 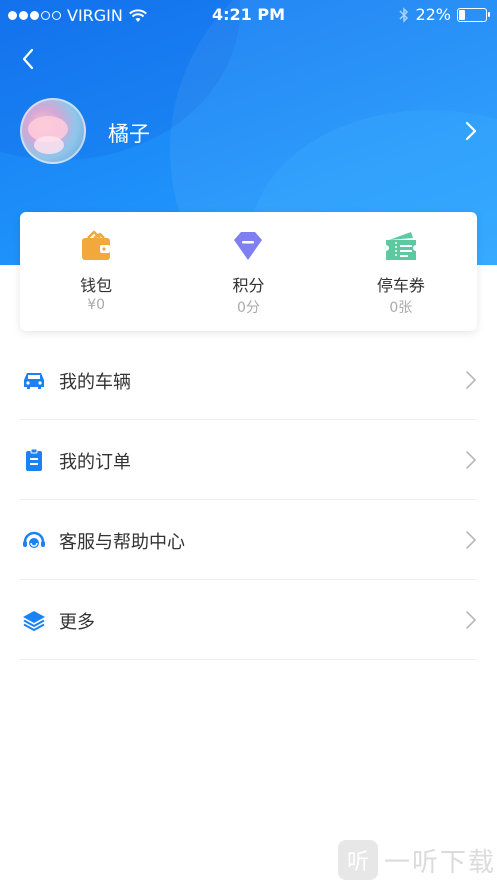 What do you see at coordinates (248, 540) in the screenshot?
I see `menu-item-customer-service: 客服与帮助中心` at bounding box center [248, 540].